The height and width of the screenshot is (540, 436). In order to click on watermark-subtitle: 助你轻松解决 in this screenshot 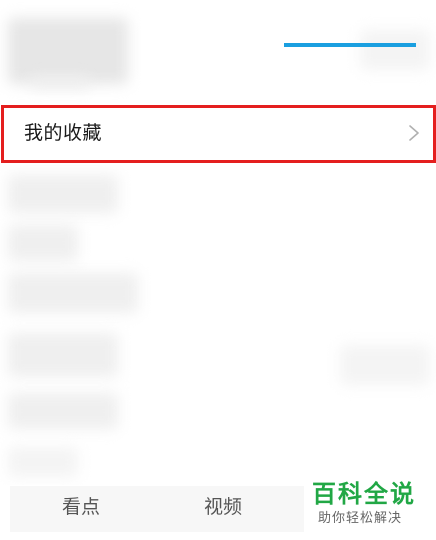, I will do `click(360, 518)`.